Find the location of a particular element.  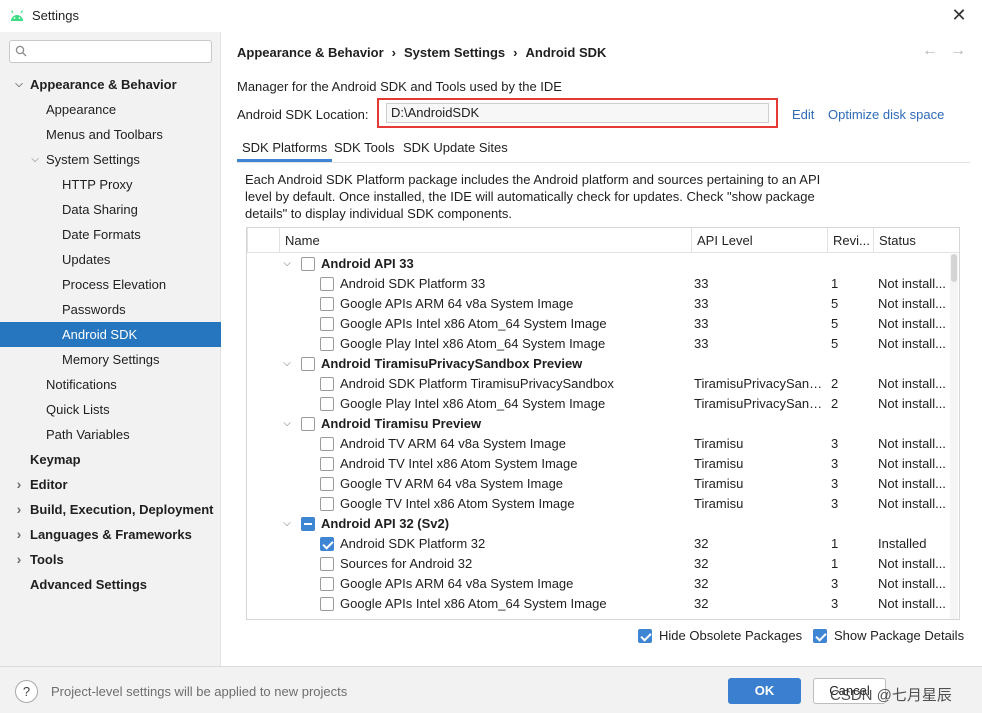

sidebar-item-build-execution-deployment: › Build, Execution, Deployment is located at coordinates (110, 509).